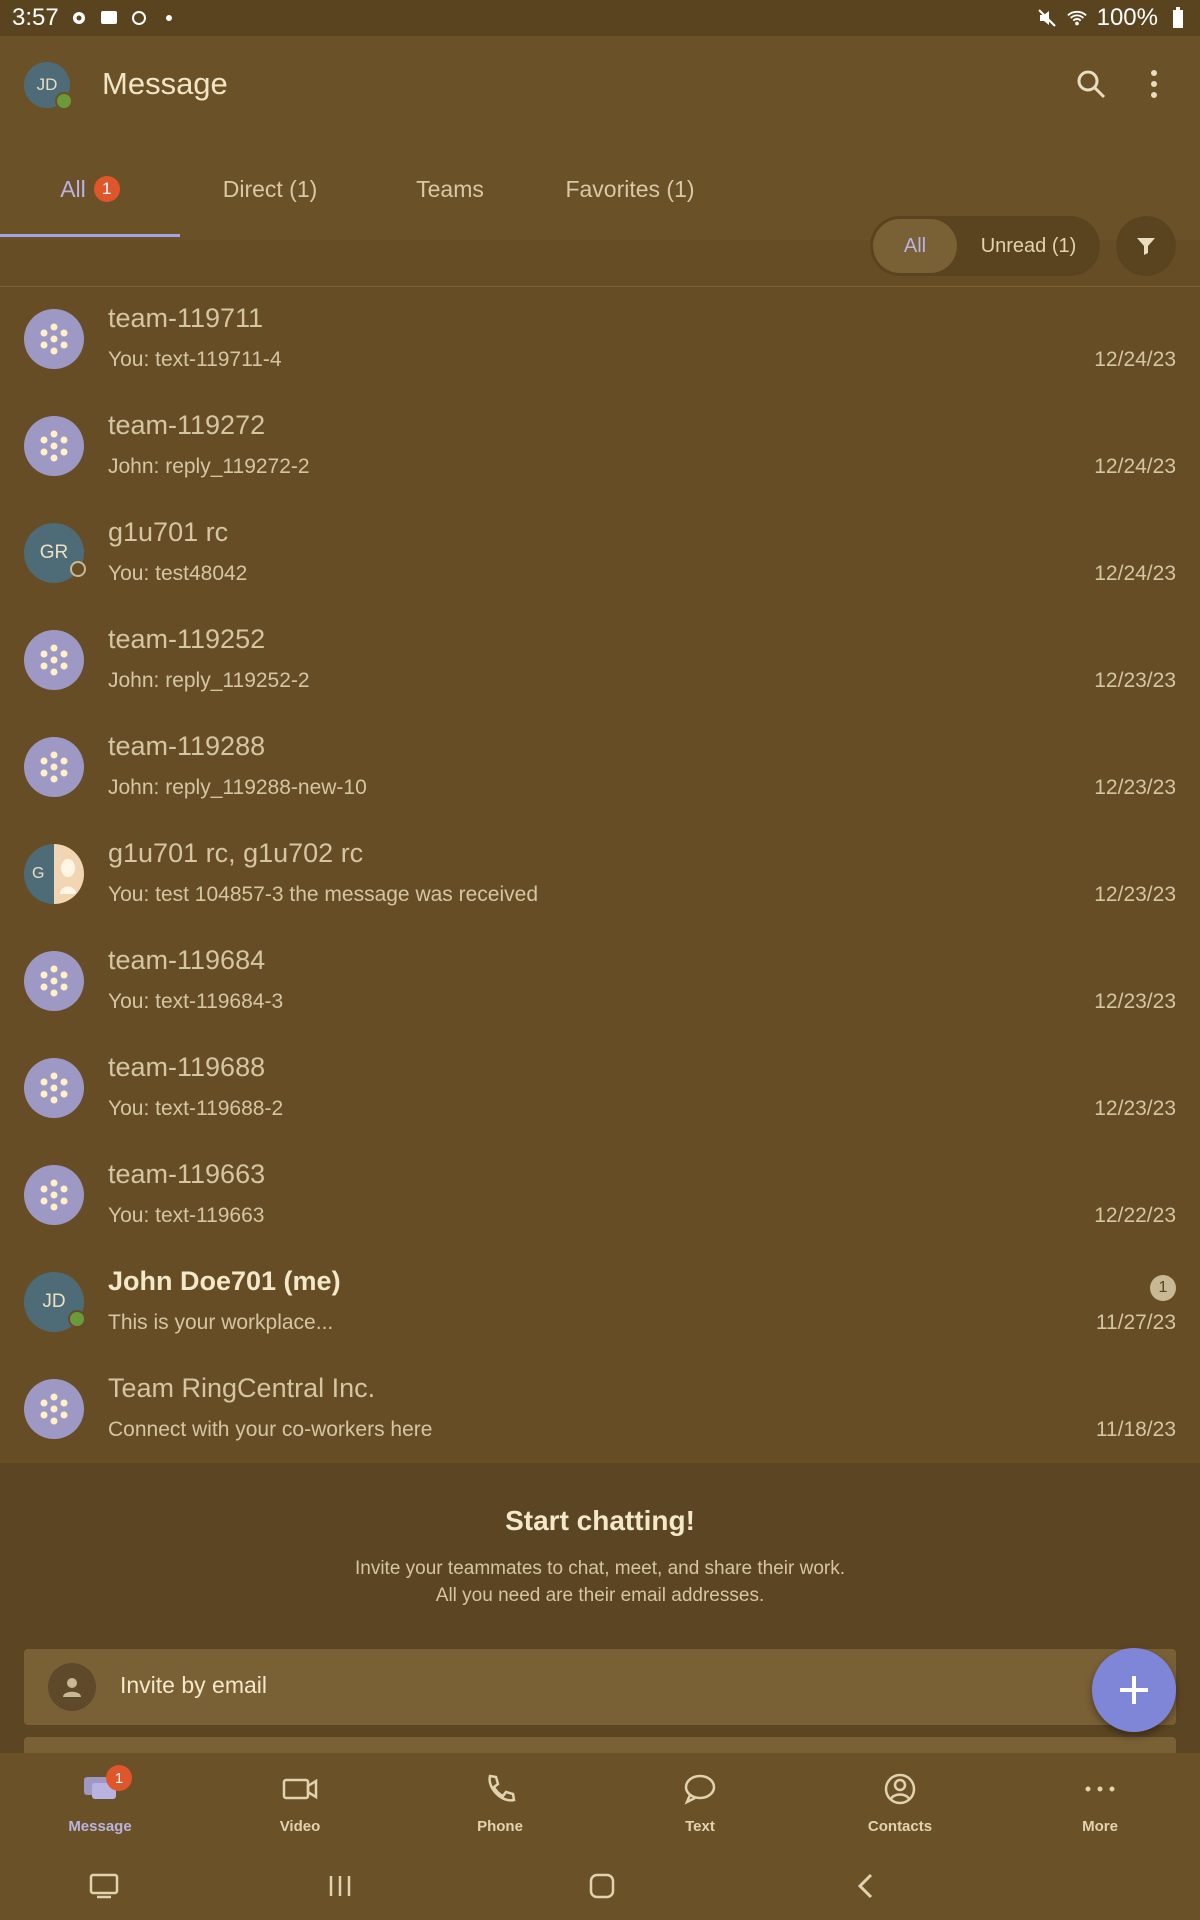 This screenshot has height=1920, width=1200. What do you see at coordinates (1178, 17) in the screenshot?
I see `battery-icon` at bounding box center [1178, 17].